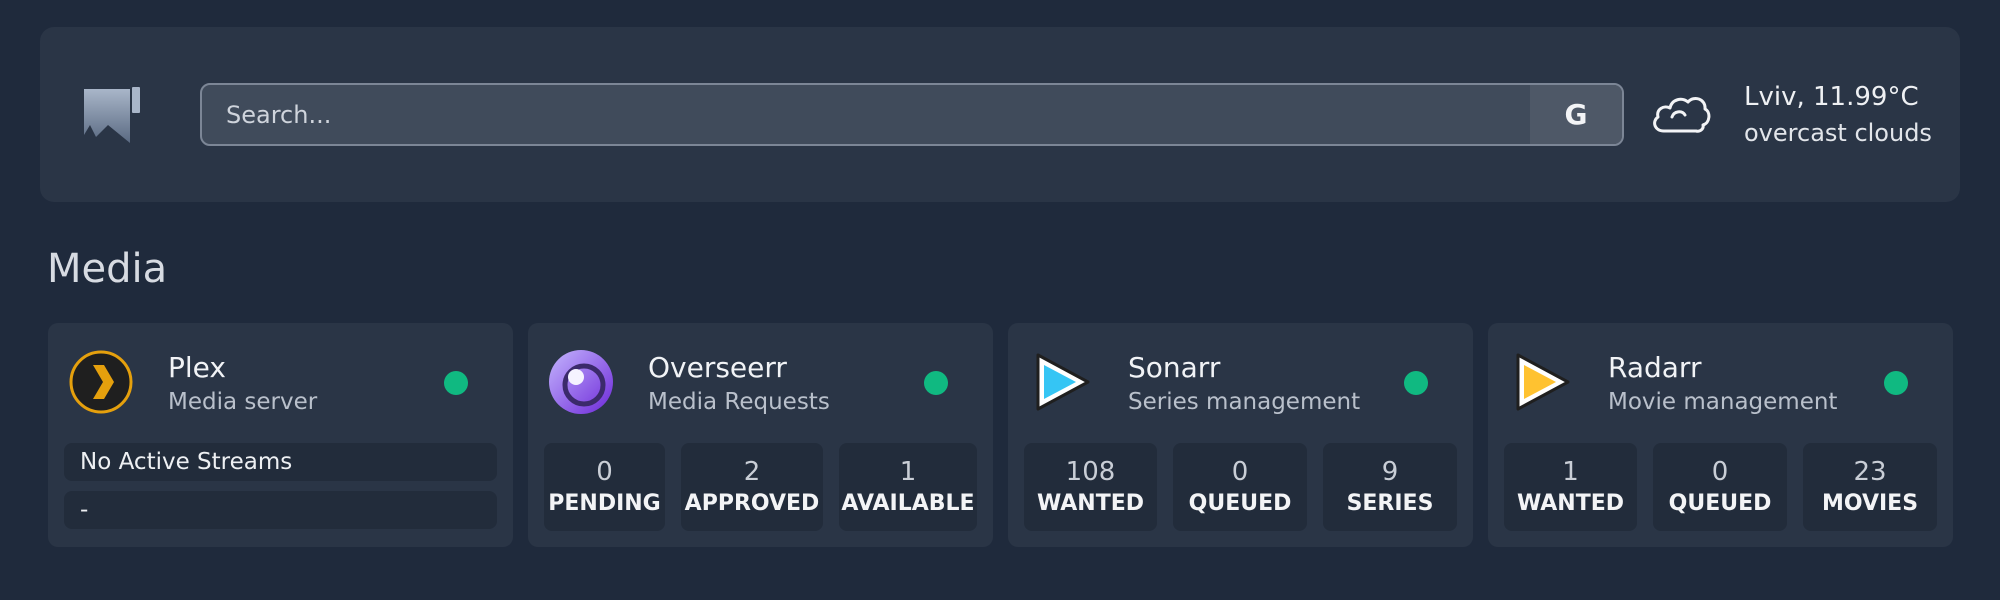 Image resolution: width=2000 pixels, height=600 pixels. What do you see at coordinates (1723, 402) in the screenshot?
I see `card-subtitle: Movie management` at bounding box center [1723, 402].